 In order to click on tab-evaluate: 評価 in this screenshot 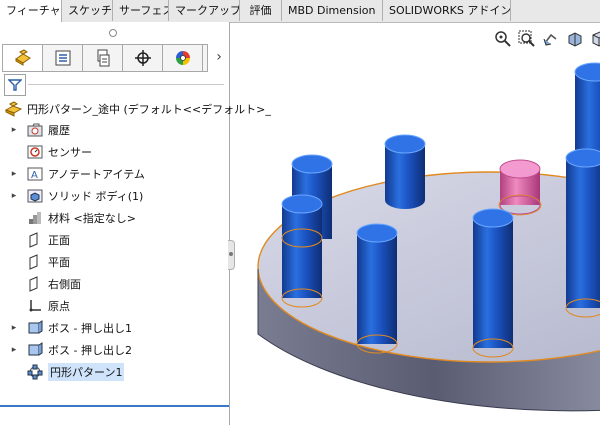, I will do `click(261, 10)`.